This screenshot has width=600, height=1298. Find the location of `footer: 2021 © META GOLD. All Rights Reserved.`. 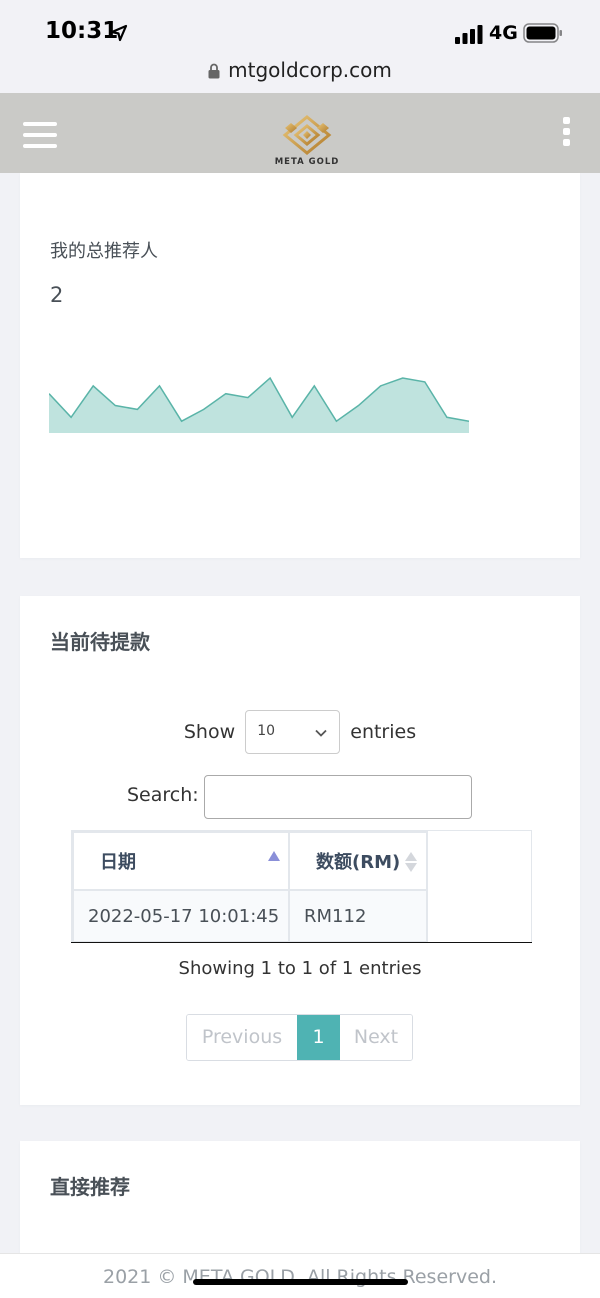

footer: 2021 © META GOLD. All Rights Reserved. is located at coordinates (300, 1275).